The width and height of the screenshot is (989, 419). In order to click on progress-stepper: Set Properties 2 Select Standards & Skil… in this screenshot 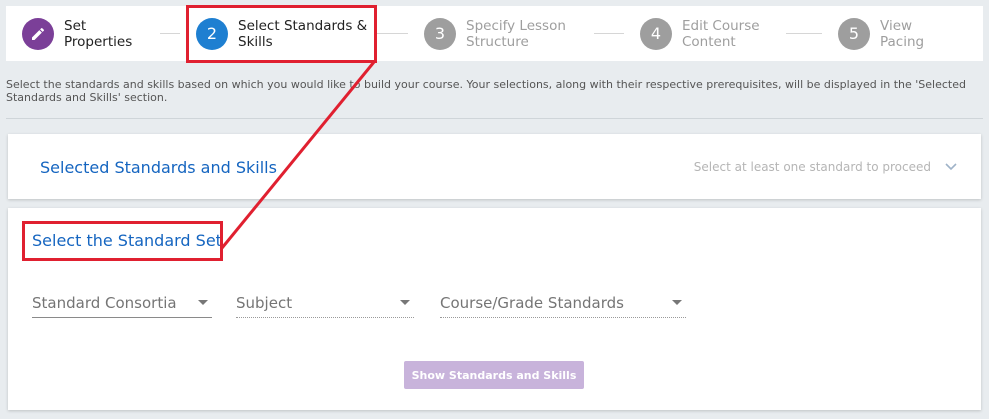, I will do `click(494, 33)`.